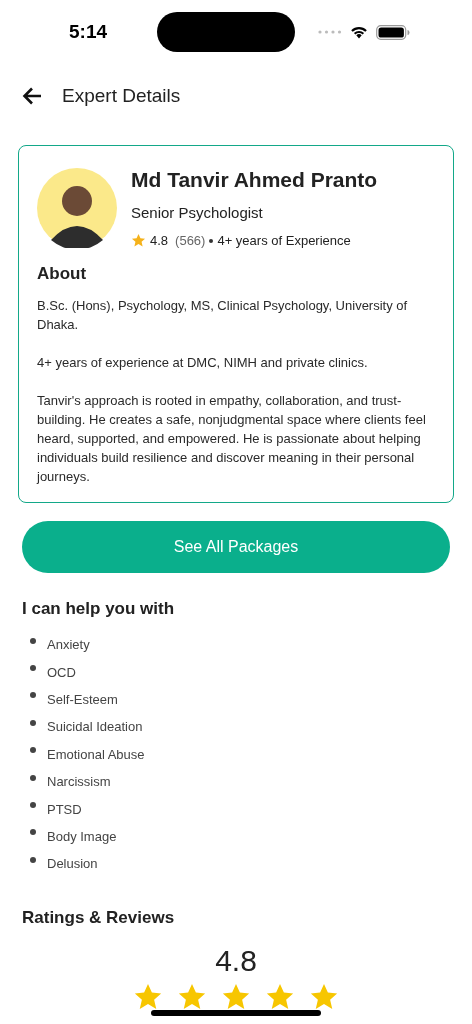 The height and width of the screenshot is (1024, 472). What do you see at coordinates (82, 699) in the screenshot?
I see `topic-item: Self-Esteem` at bounding box center [82, 699].